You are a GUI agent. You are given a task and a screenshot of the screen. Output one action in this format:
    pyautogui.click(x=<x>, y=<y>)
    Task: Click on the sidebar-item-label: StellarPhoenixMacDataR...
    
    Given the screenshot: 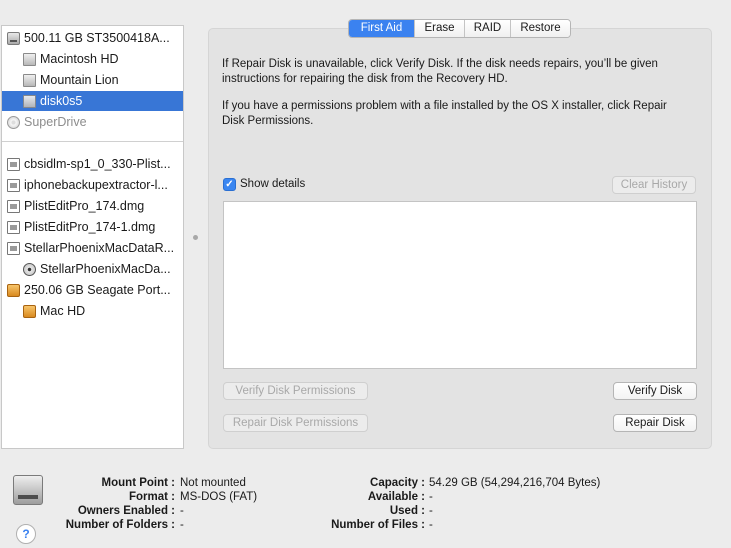 What is the action you would take?
    pyautogui.click(x=99, y=248)
    